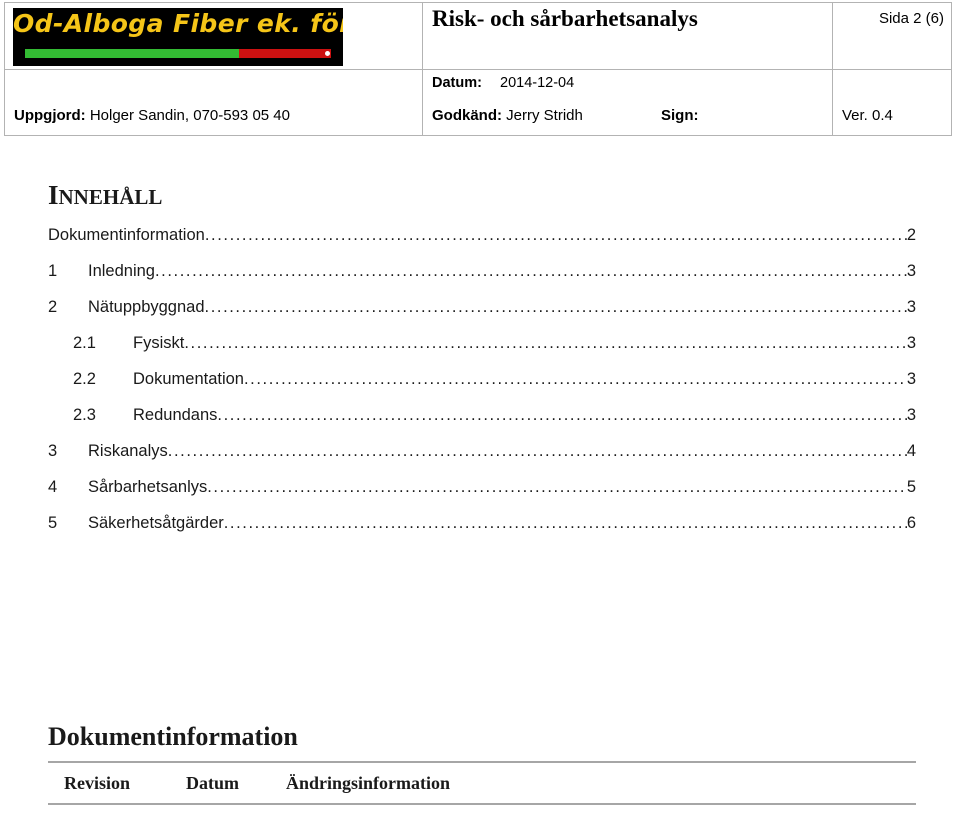  What do you see at coordinates (537, 83) in the screenshot?
I see `datum-value: 2014-12-04` at bounding box center [537, 83].